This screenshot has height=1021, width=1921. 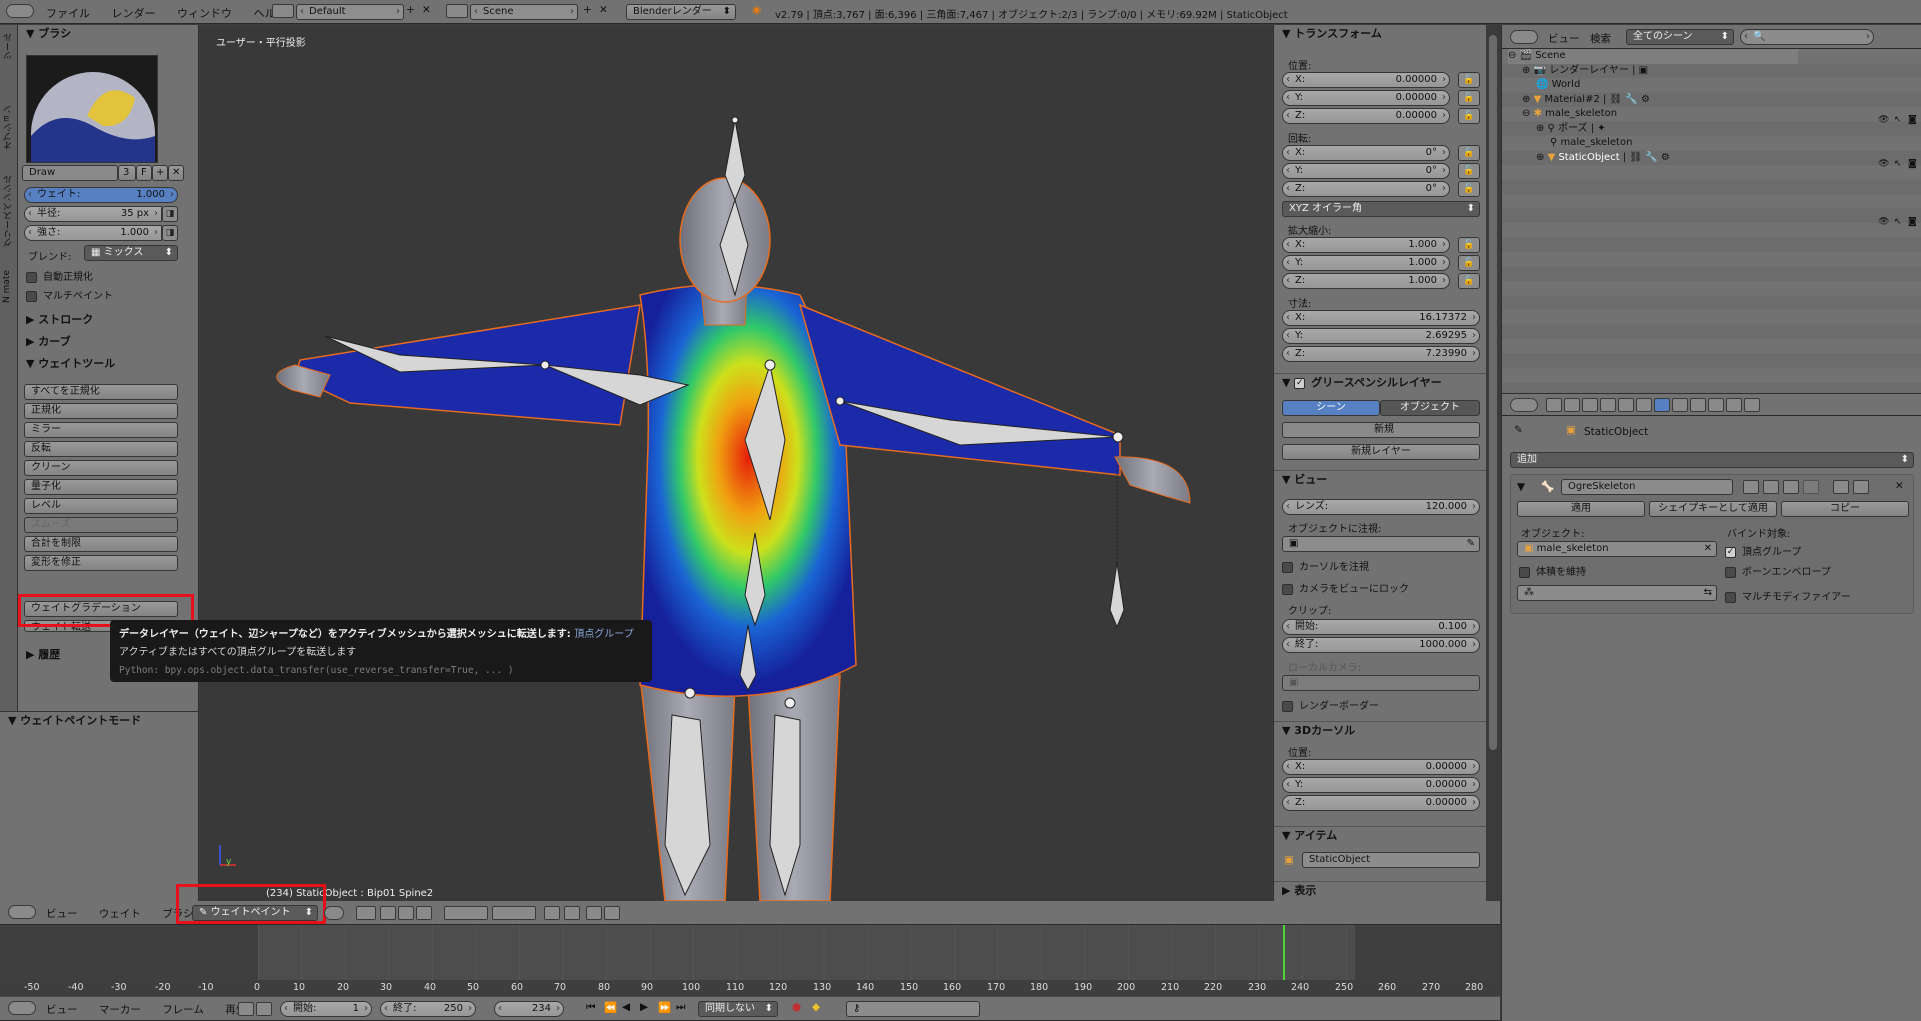 What do you see at coordinates (1554, 405) in the screenshot?
I see `render-tab-icon` at bounding box center [1554, 405].